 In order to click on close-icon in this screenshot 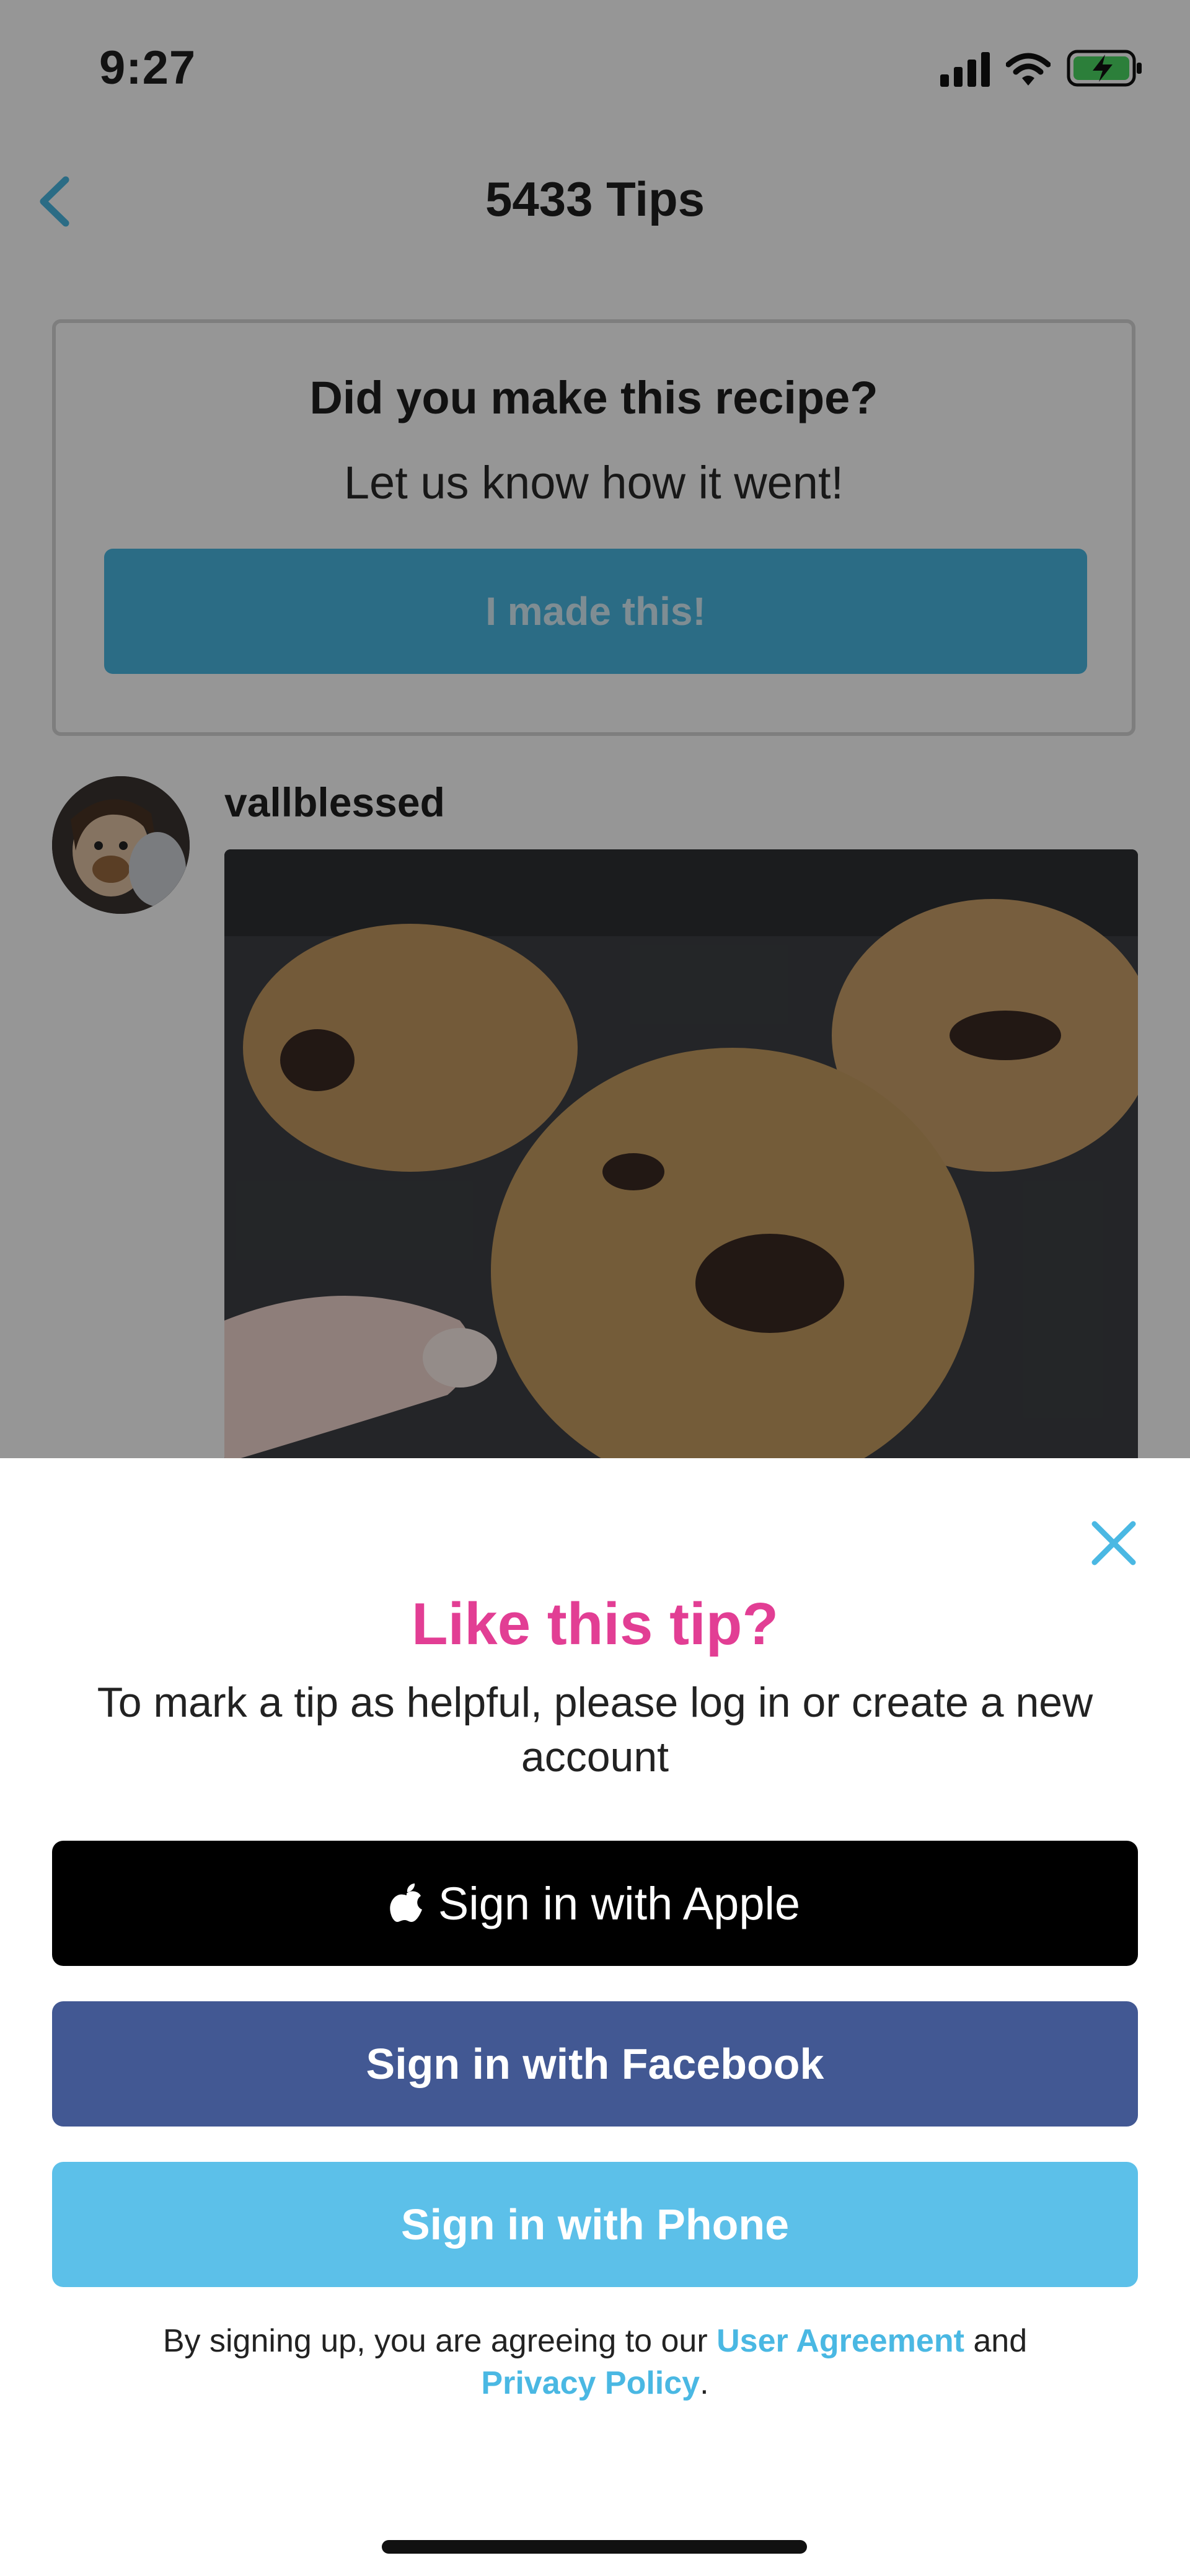, I will do `click(1114, 1543)`.